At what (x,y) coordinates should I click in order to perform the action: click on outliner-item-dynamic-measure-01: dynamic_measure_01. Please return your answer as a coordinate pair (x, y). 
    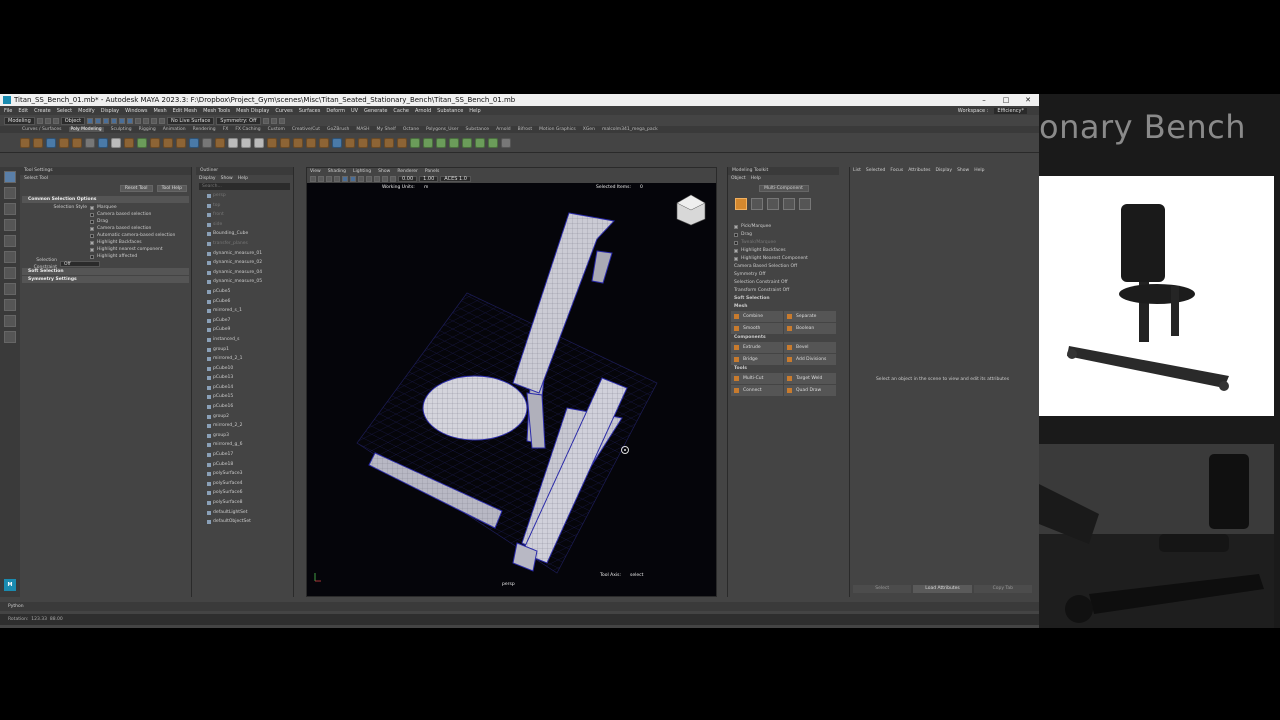
    Looking at the image, I should click on (244, 254).